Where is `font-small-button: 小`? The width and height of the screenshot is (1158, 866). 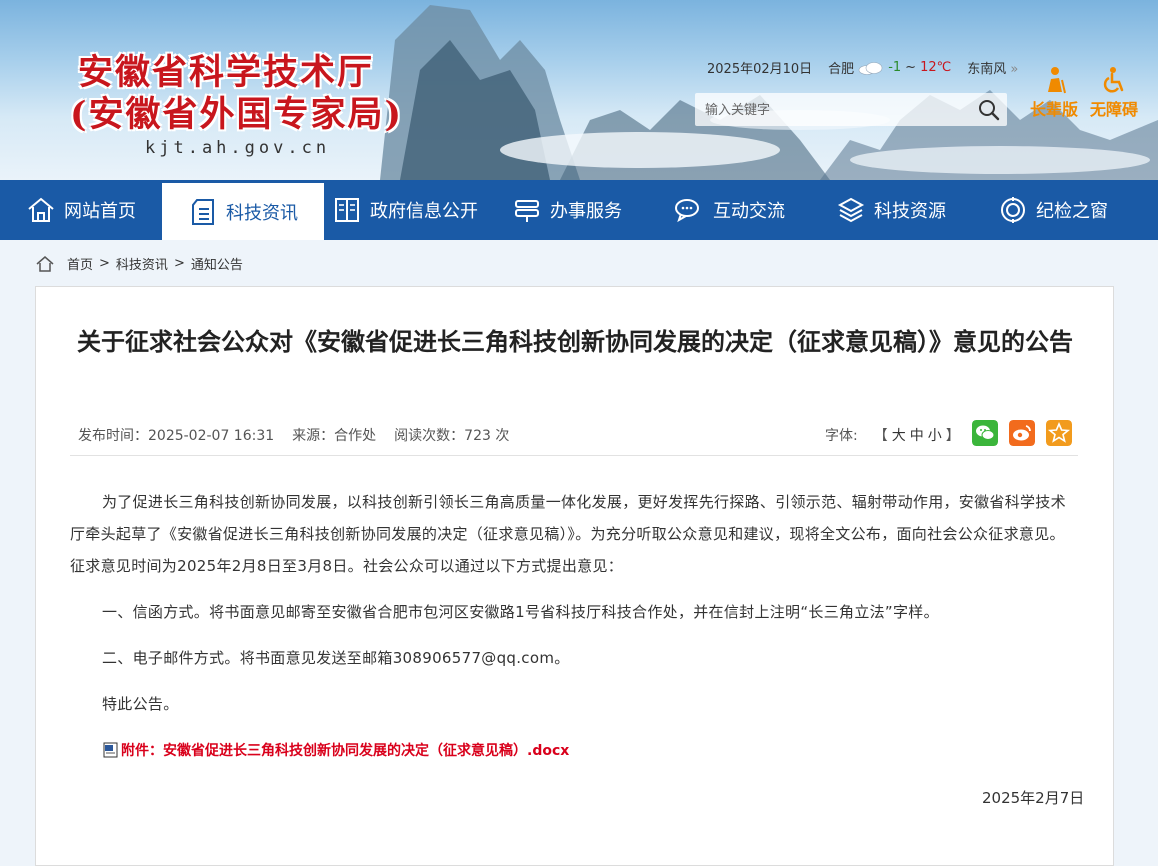
font-small-button: 小 is located at coordinates (935, 435).